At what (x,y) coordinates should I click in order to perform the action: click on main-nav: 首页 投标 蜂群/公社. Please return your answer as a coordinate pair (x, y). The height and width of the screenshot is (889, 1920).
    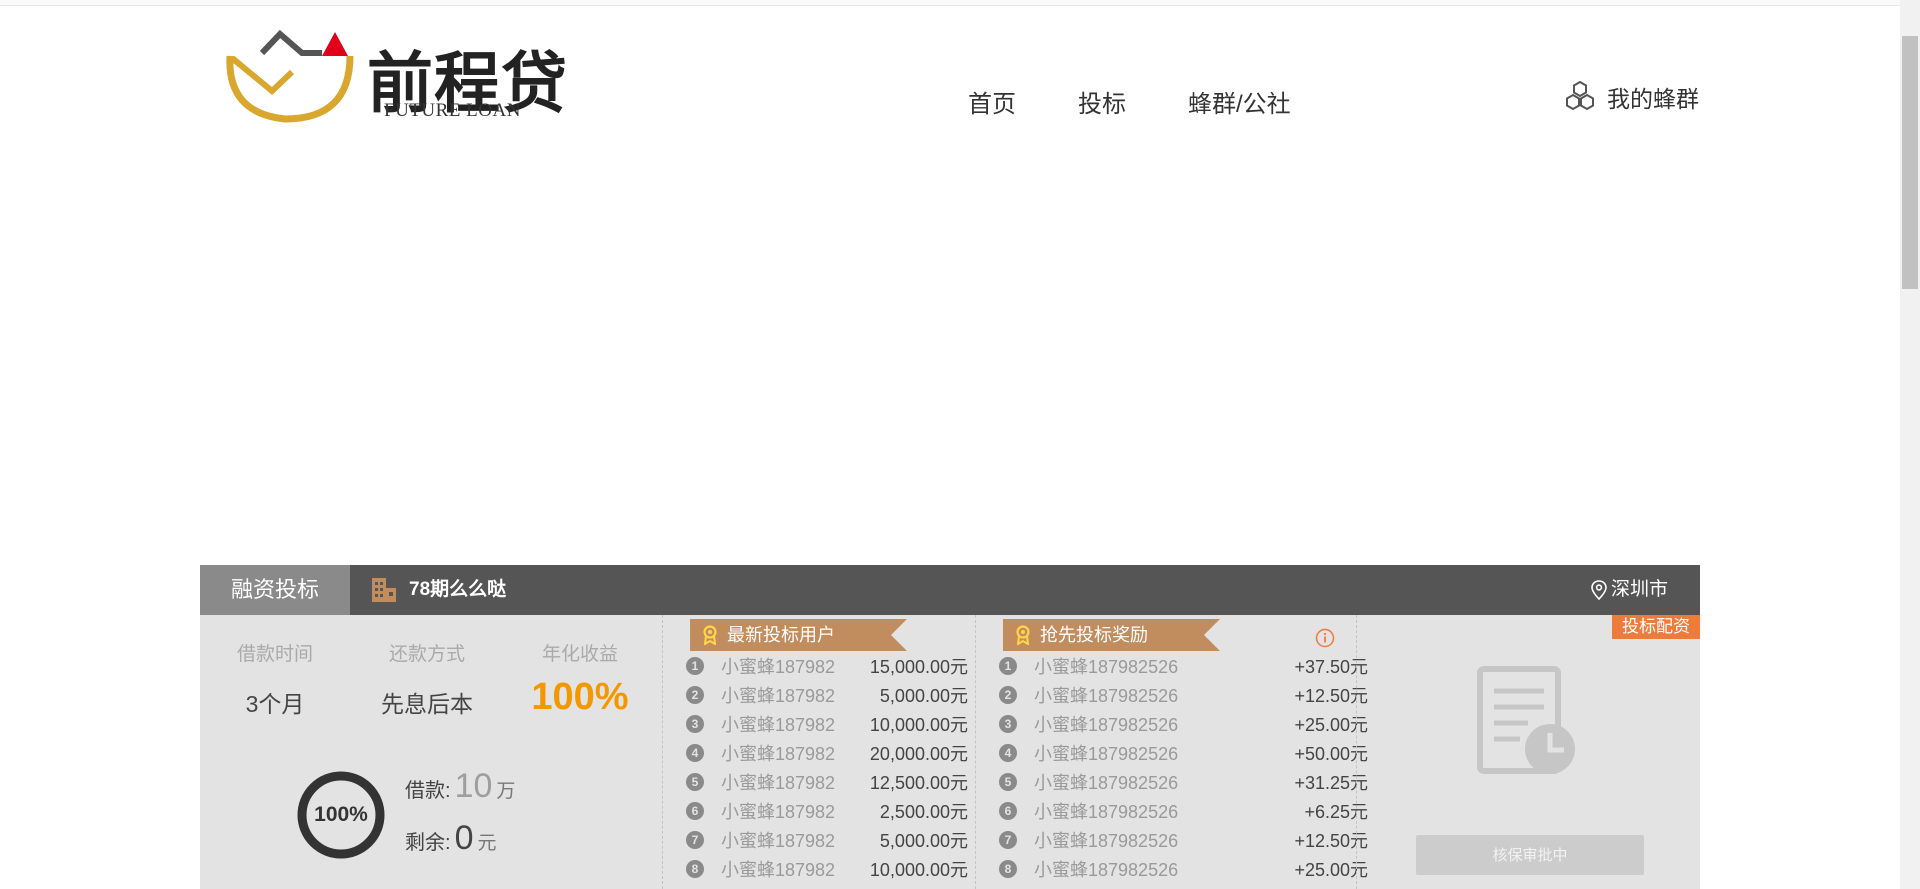
    Looking at the image, I should click on (1160, 101).